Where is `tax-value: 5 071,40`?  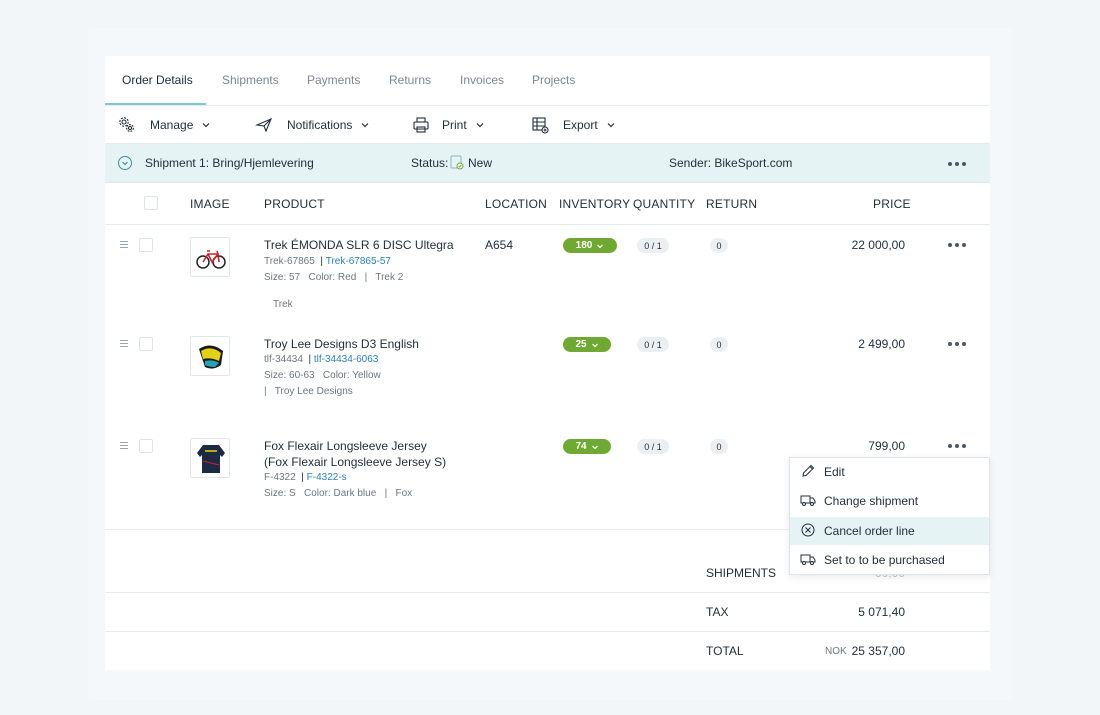
tax-value: 5 071,40 is located at coordinates (881, 612).